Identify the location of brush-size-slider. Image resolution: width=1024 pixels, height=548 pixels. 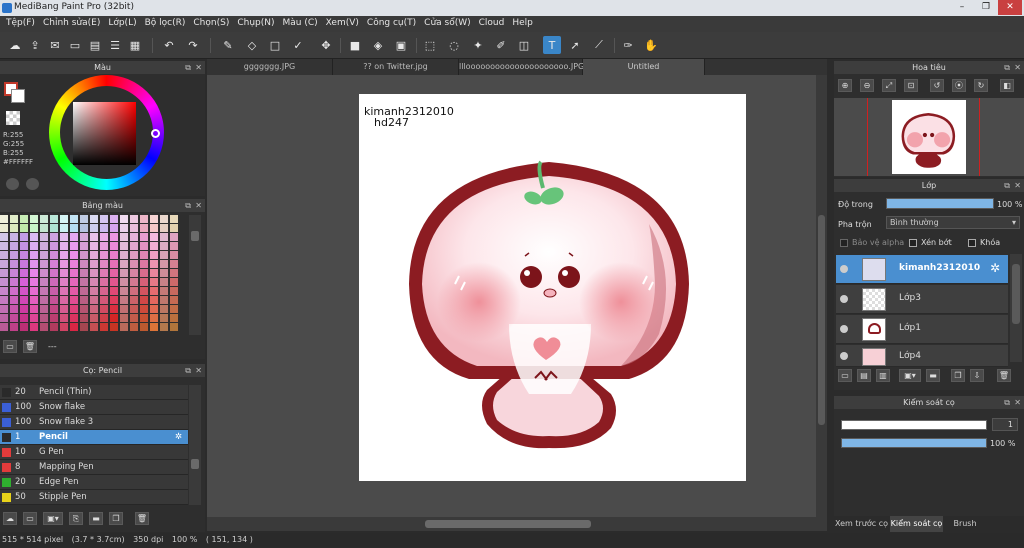
(914, 425).